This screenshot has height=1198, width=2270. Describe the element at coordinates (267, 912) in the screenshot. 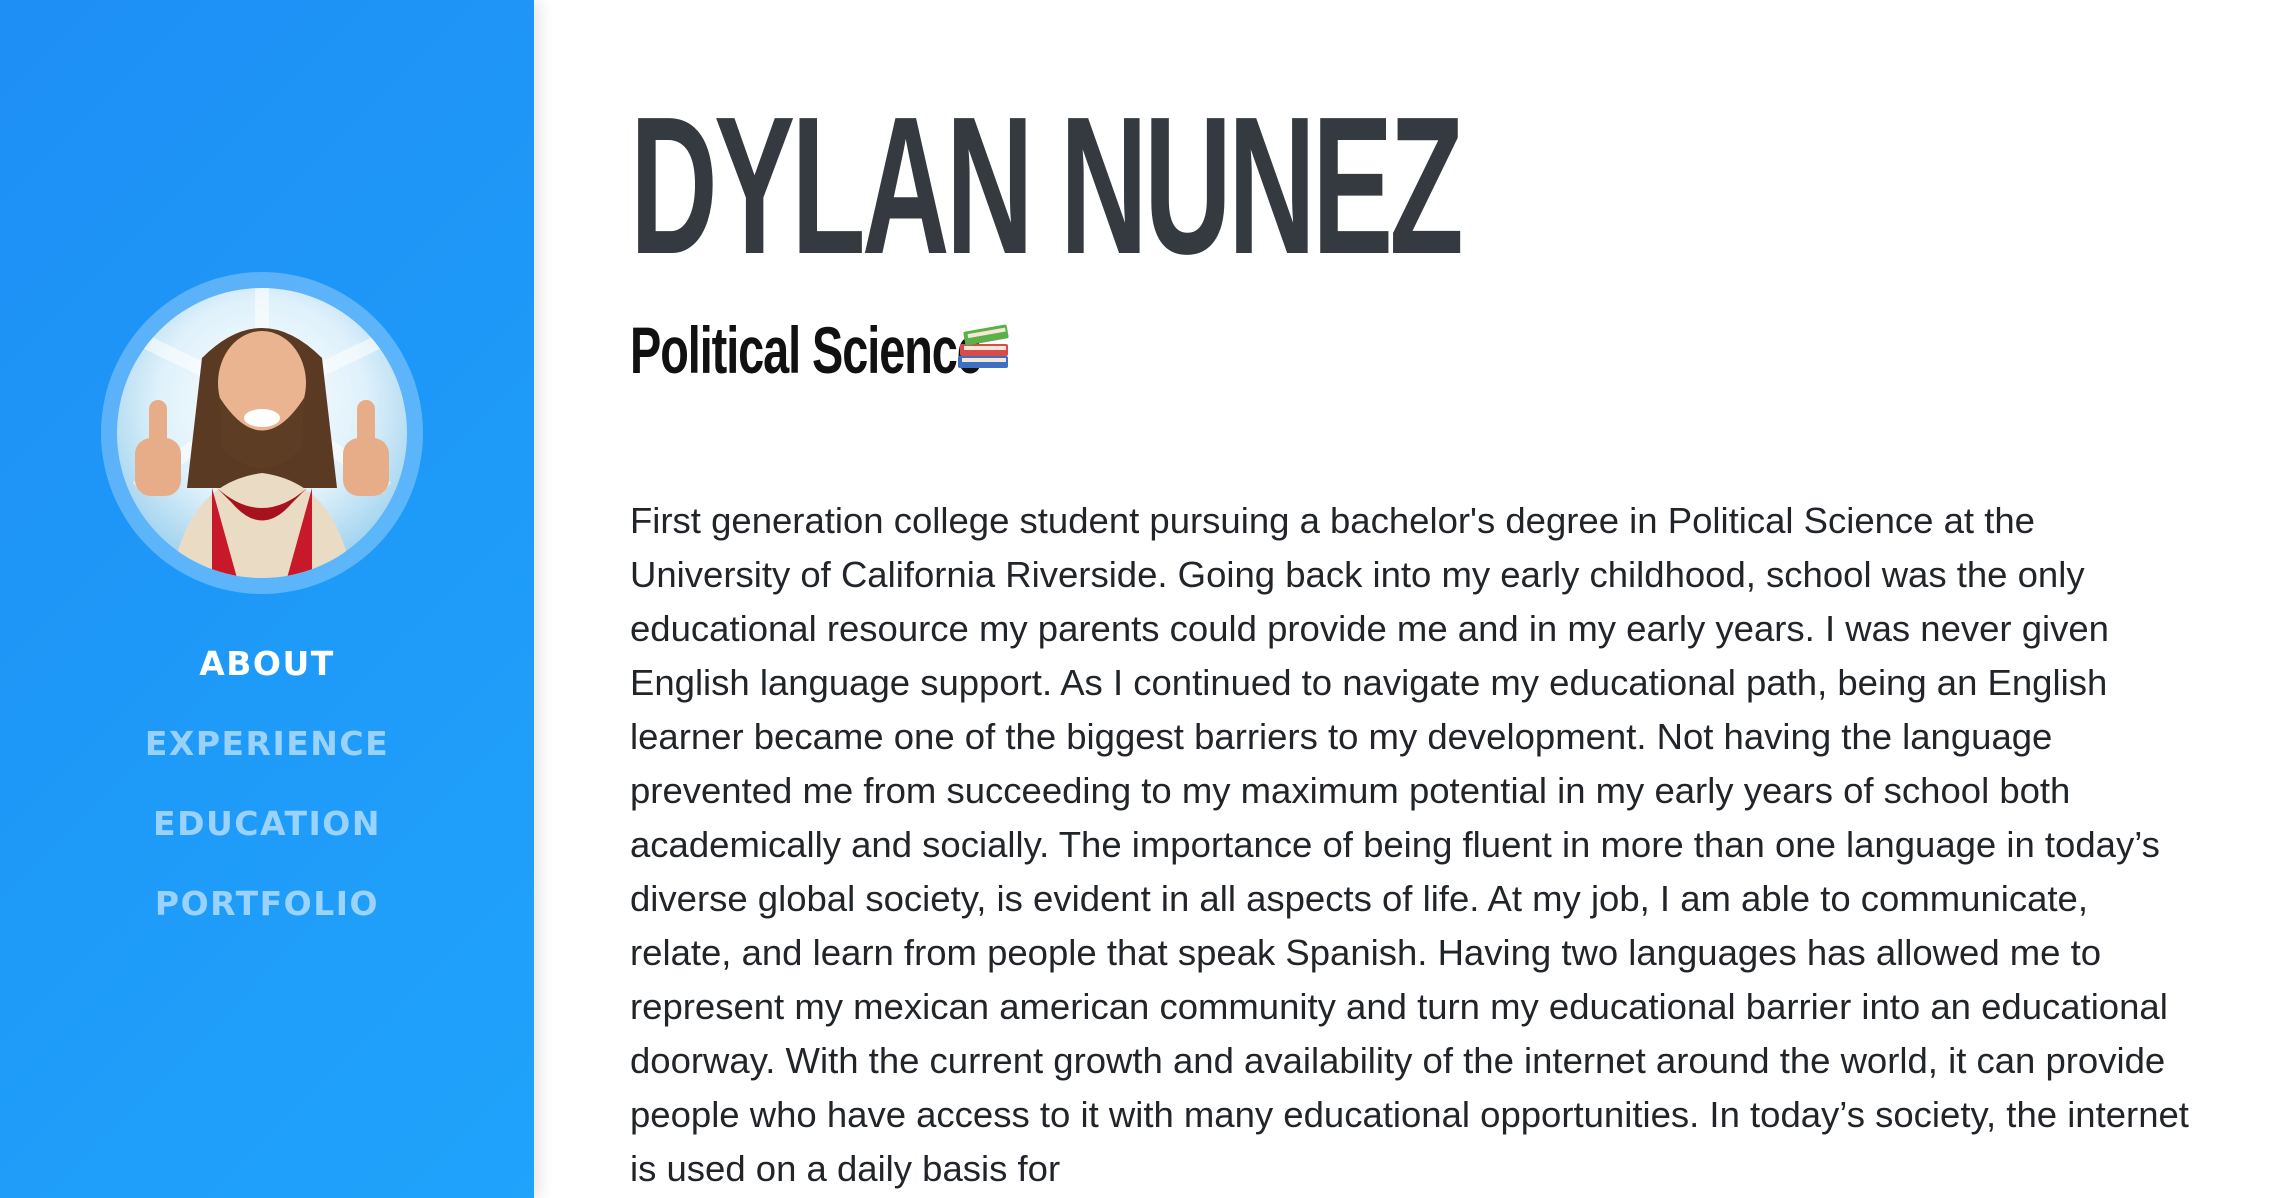

I see `nav-item-portfolio: PORTFOLIO` at that location.